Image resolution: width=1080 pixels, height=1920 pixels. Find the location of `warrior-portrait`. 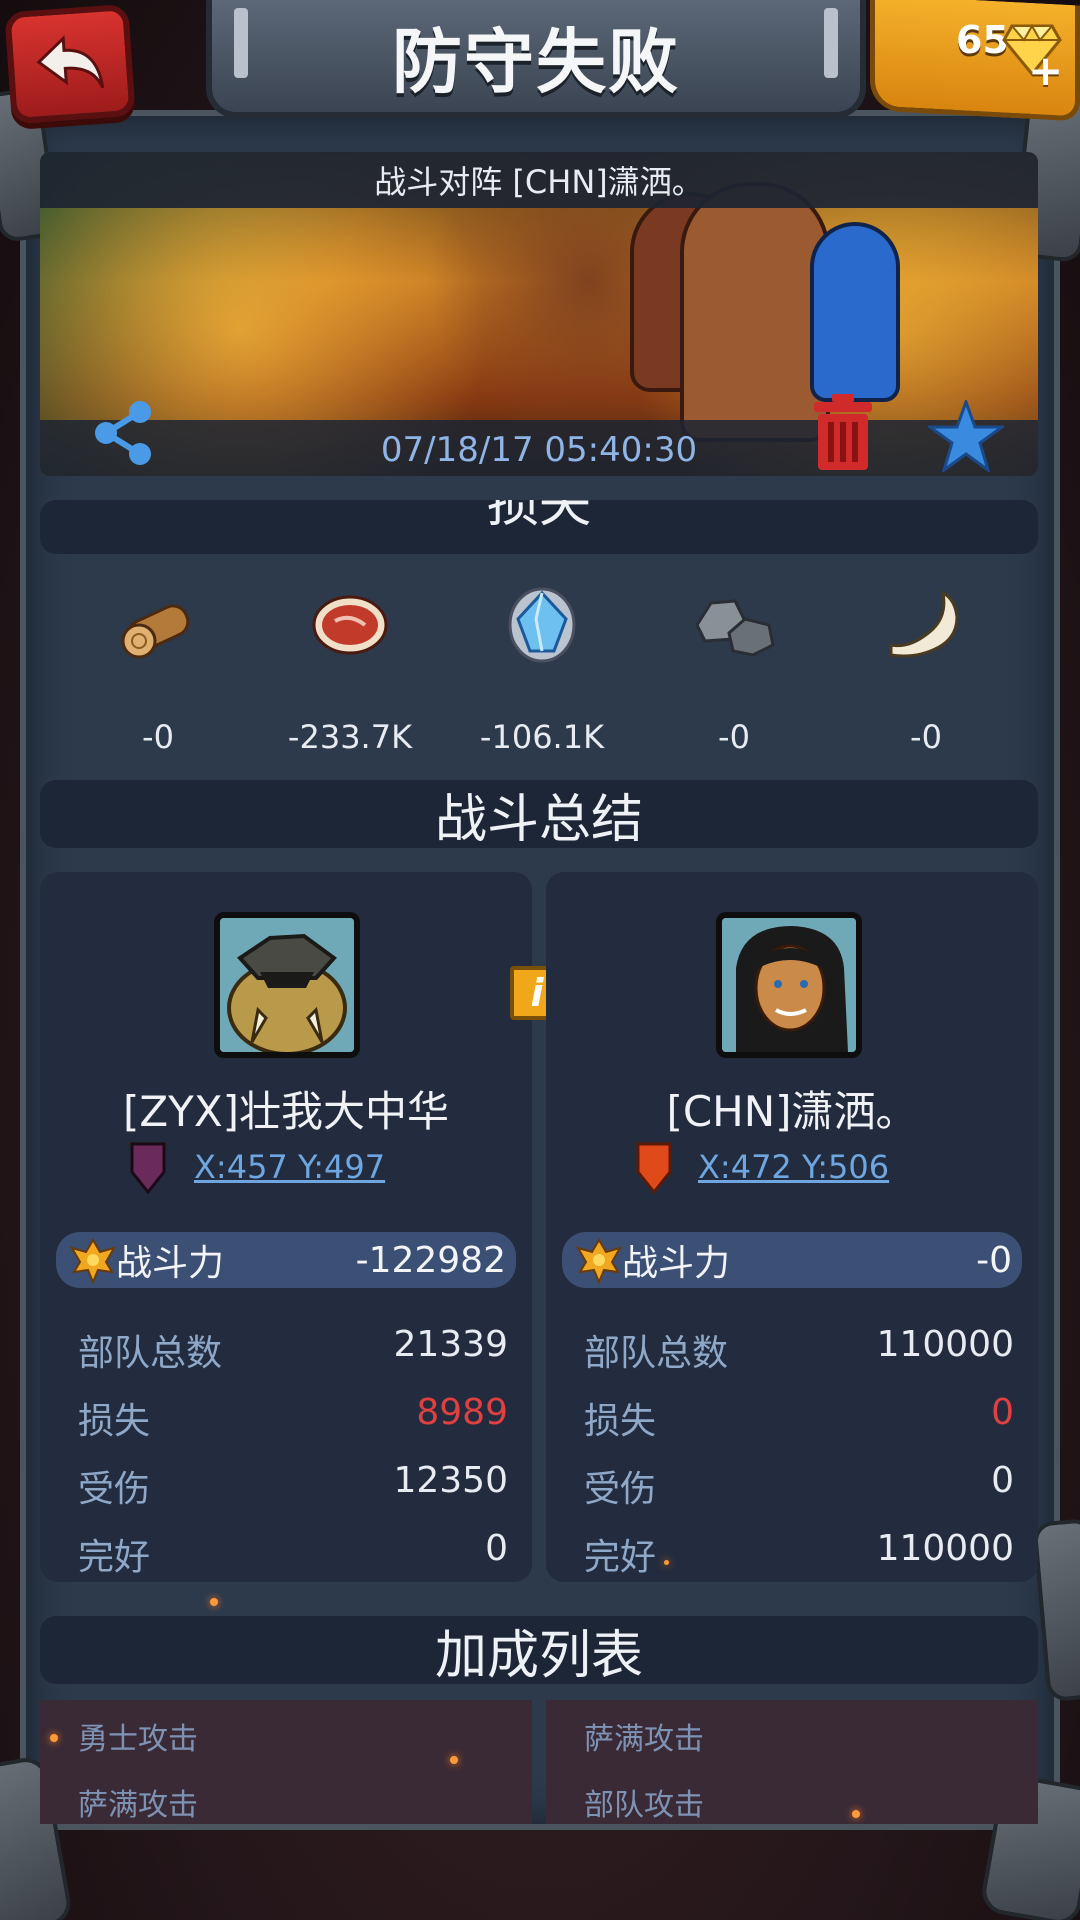

warrior-portrait is located at coordinates (789, 985).